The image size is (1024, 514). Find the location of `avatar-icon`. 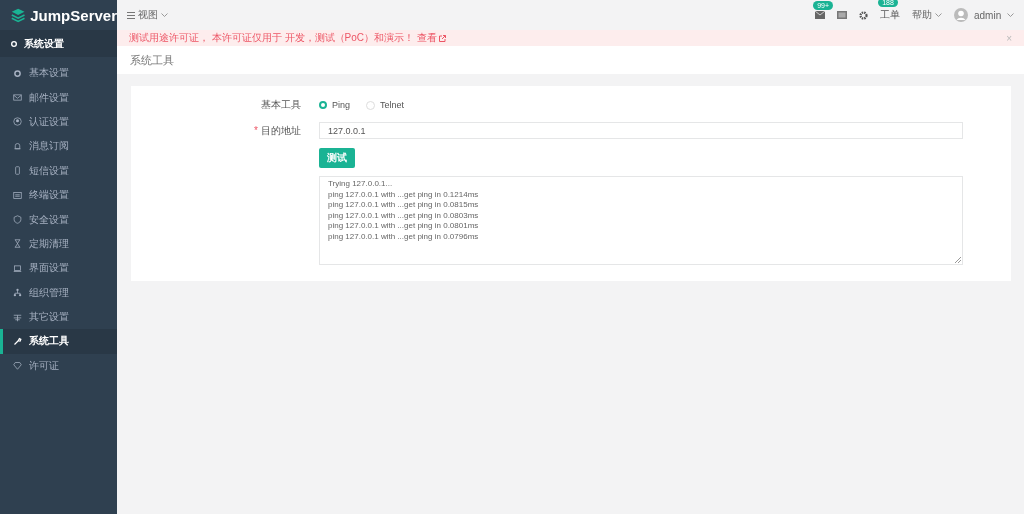

avatar-icon is located at coordinates (961, 15).